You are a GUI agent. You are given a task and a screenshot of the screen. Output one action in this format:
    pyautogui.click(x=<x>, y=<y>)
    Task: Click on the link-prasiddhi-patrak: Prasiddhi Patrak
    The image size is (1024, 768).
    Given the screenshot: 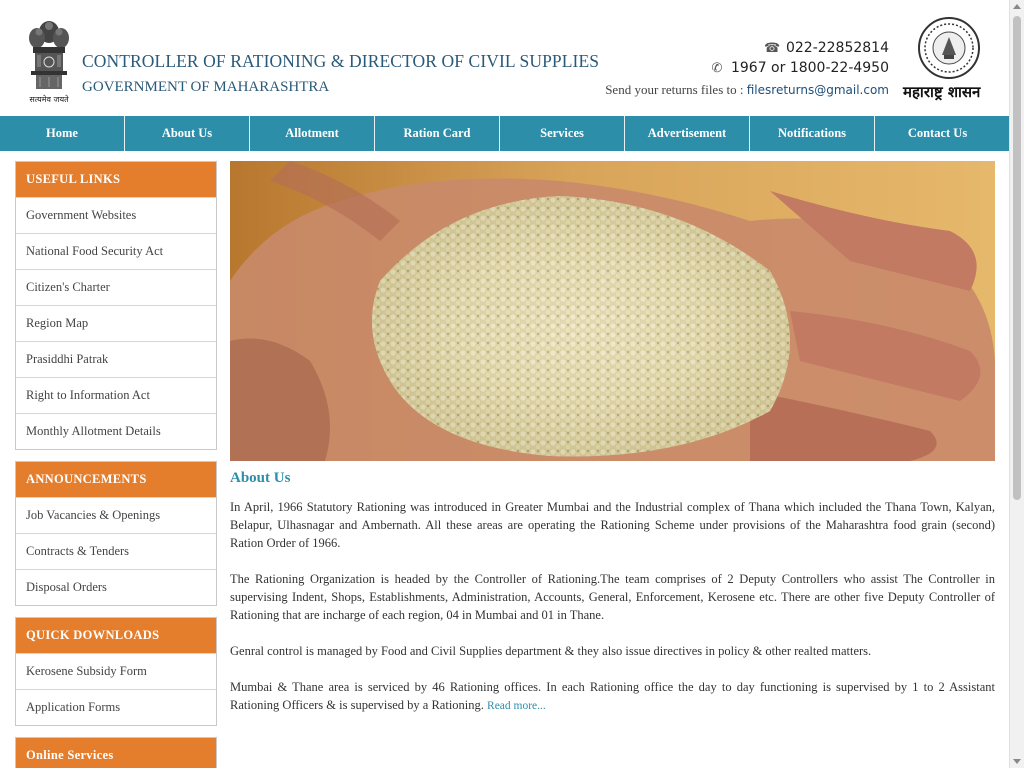 What is the action you would take?
    pyautogui.click(x=116, y=359)
    